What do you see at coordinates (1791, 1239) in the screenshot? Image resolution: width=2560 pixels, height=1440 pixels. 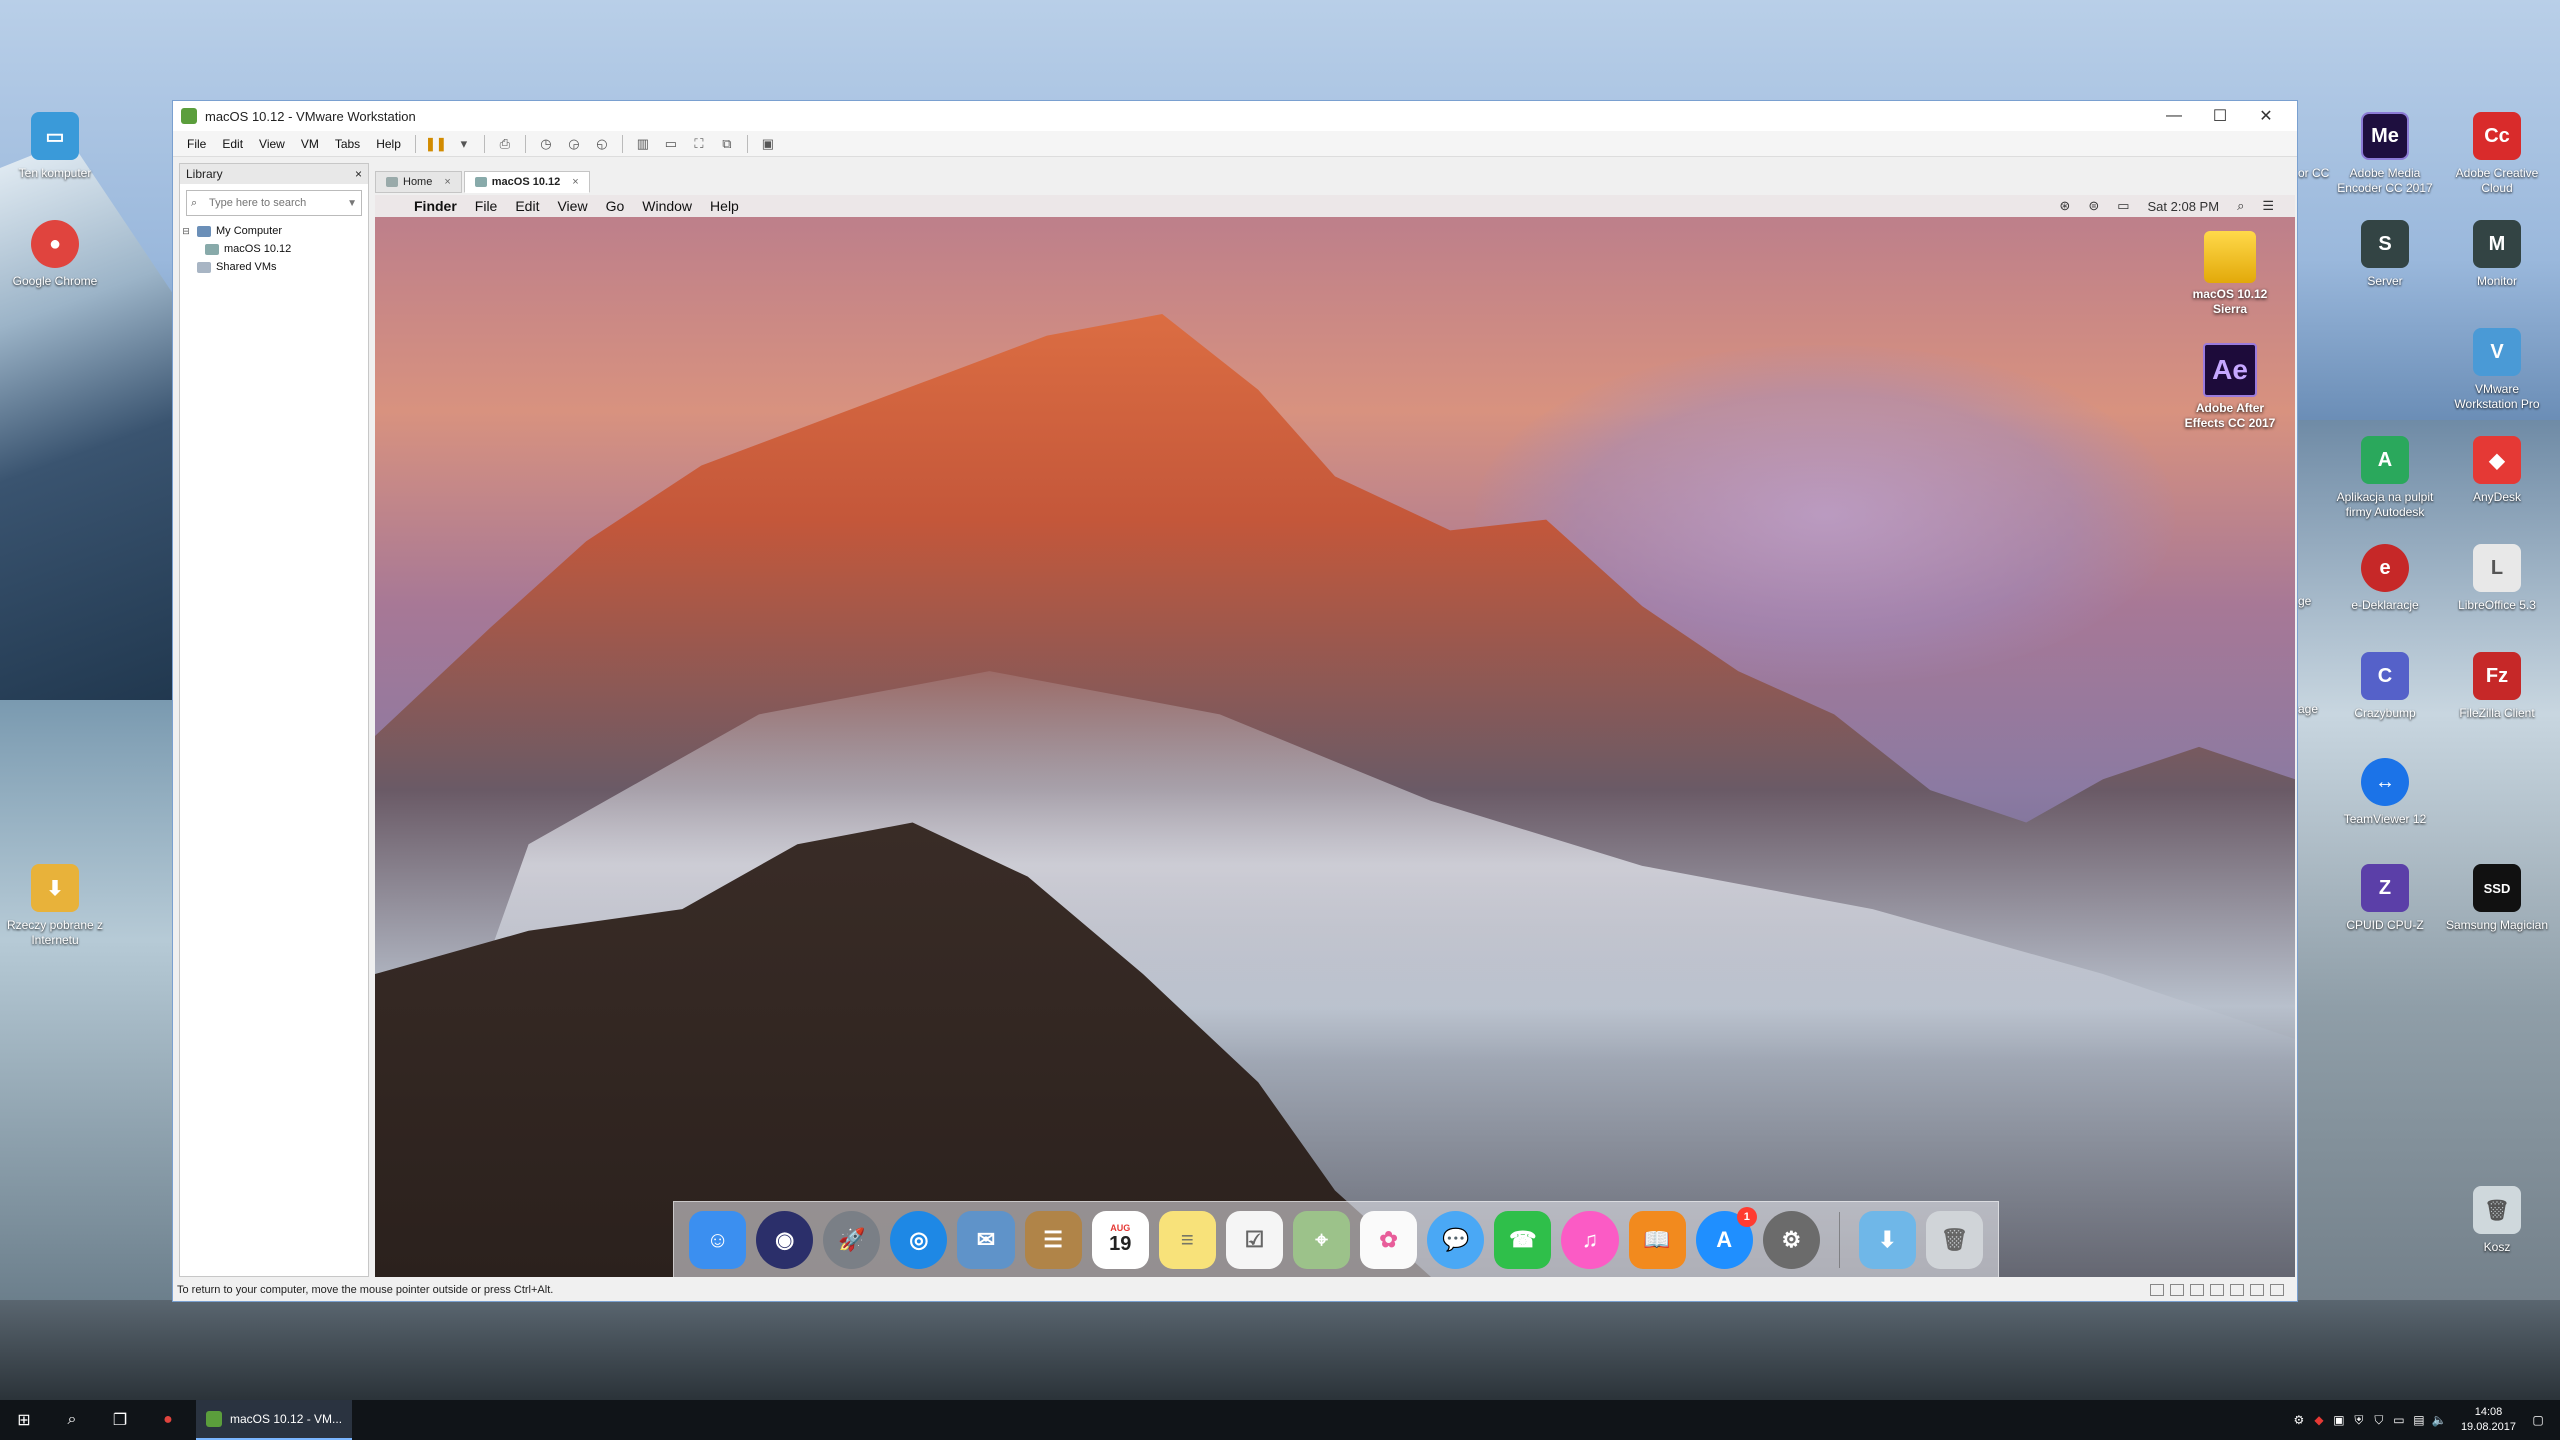 I see `system-preferences-icon: ⚙` at bounding box center [1791, 1239].